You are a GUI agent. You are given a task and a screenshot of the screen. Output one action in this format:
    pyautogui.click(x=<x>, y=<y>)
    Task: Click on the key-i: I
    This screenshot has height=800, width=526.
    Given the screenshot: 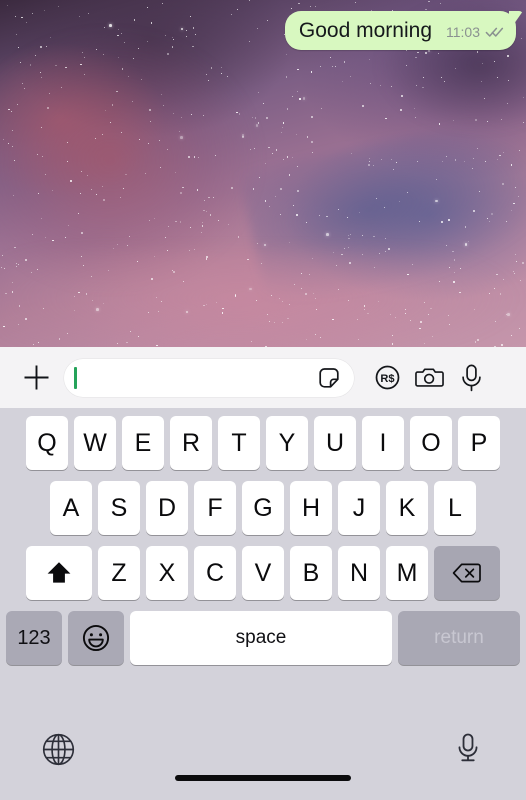 What is the action you would take?
    pyautogui.click(x=383, y=443)
    